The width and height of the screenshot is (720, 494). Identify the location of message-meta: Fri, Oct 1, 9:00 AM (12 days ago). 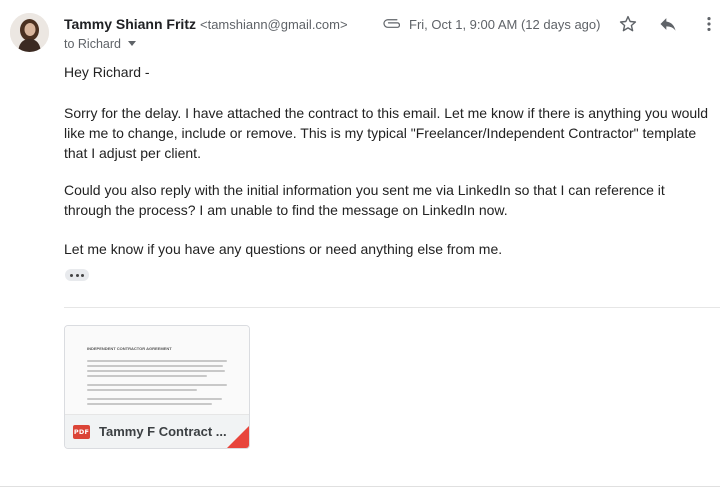
(491, 24).